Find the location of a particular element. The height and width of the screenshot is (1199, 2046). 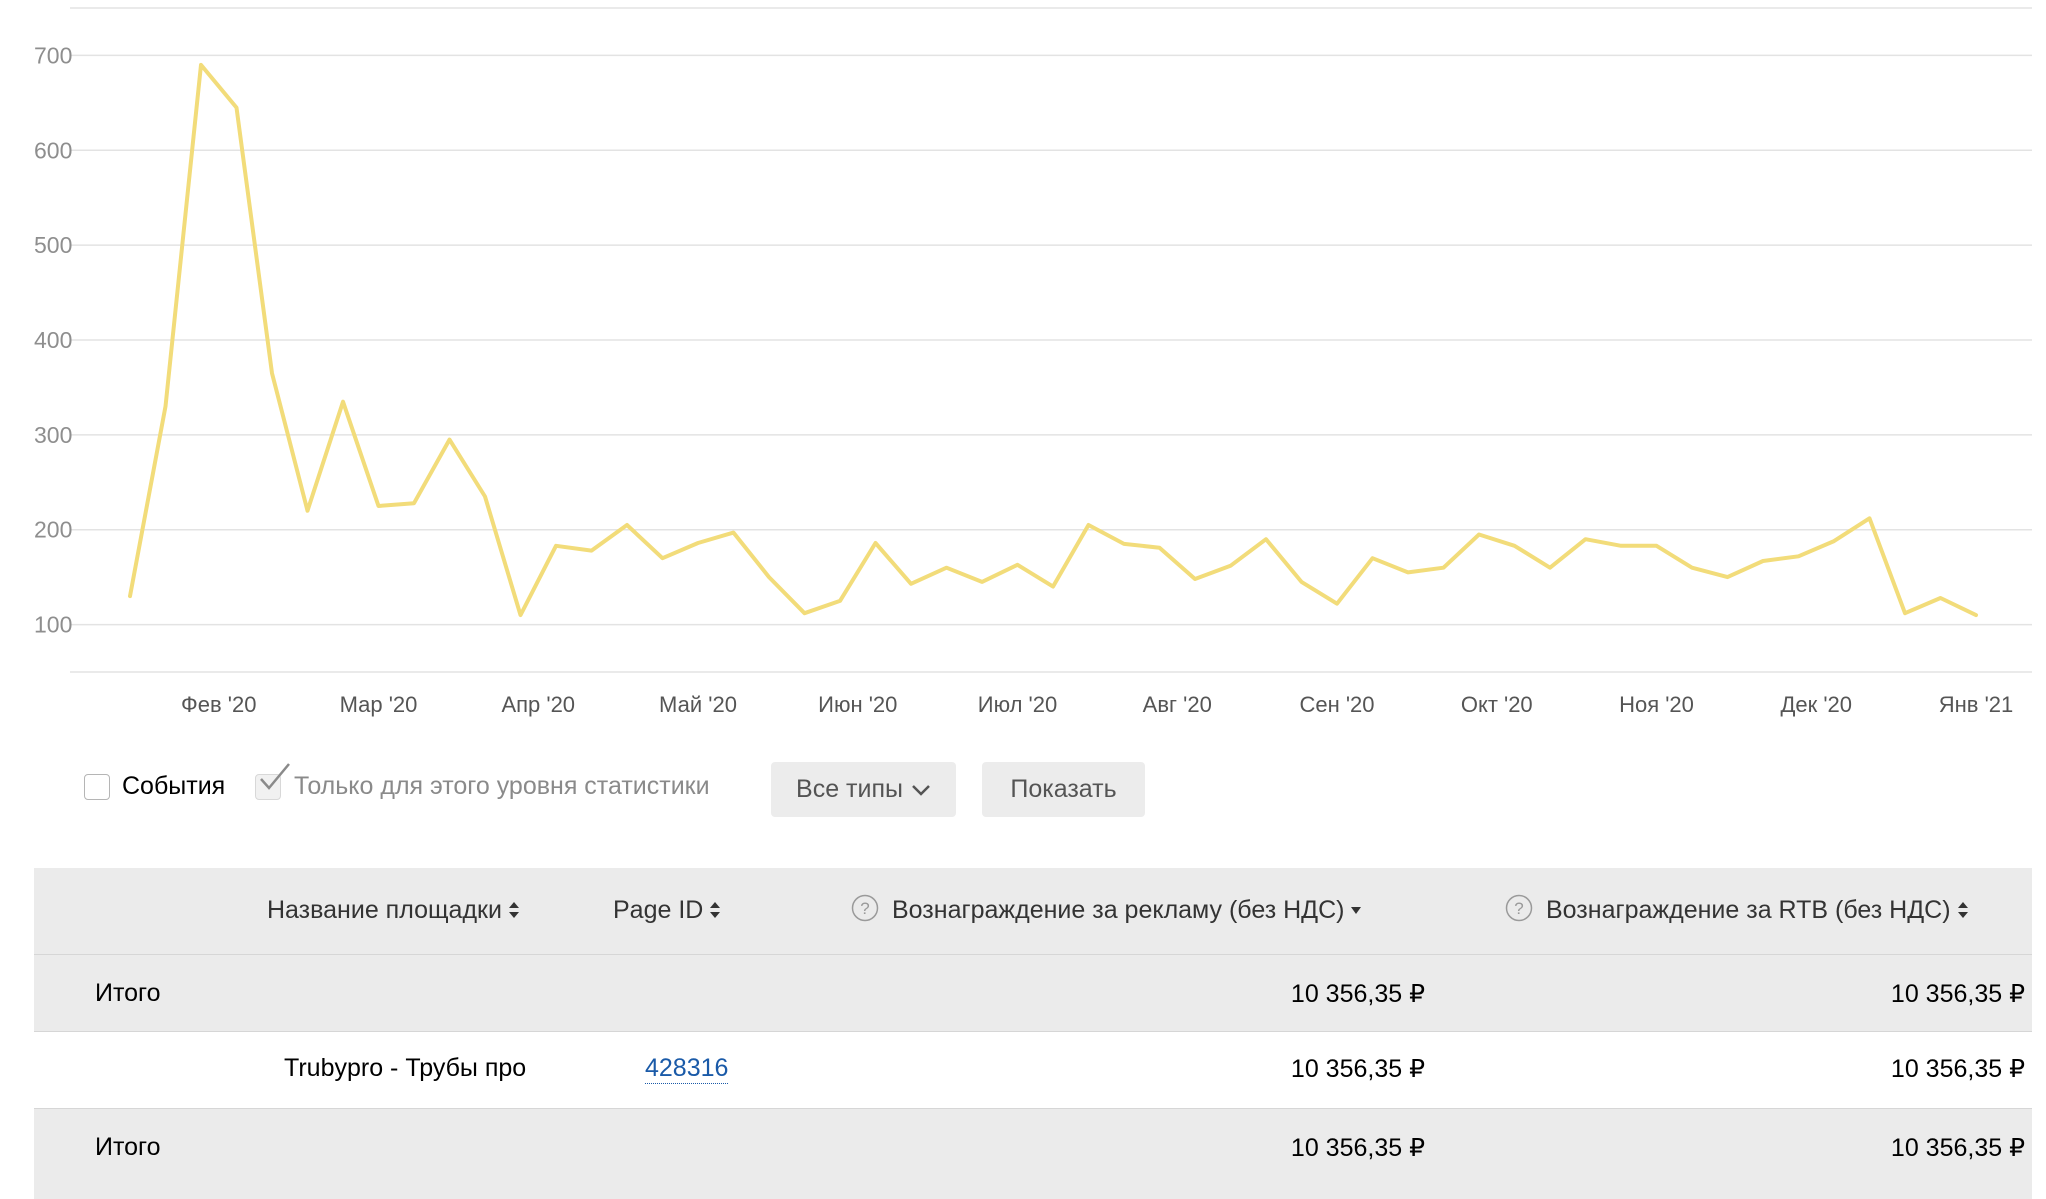

show-button: Показать is located at coordinates (1063, 789).